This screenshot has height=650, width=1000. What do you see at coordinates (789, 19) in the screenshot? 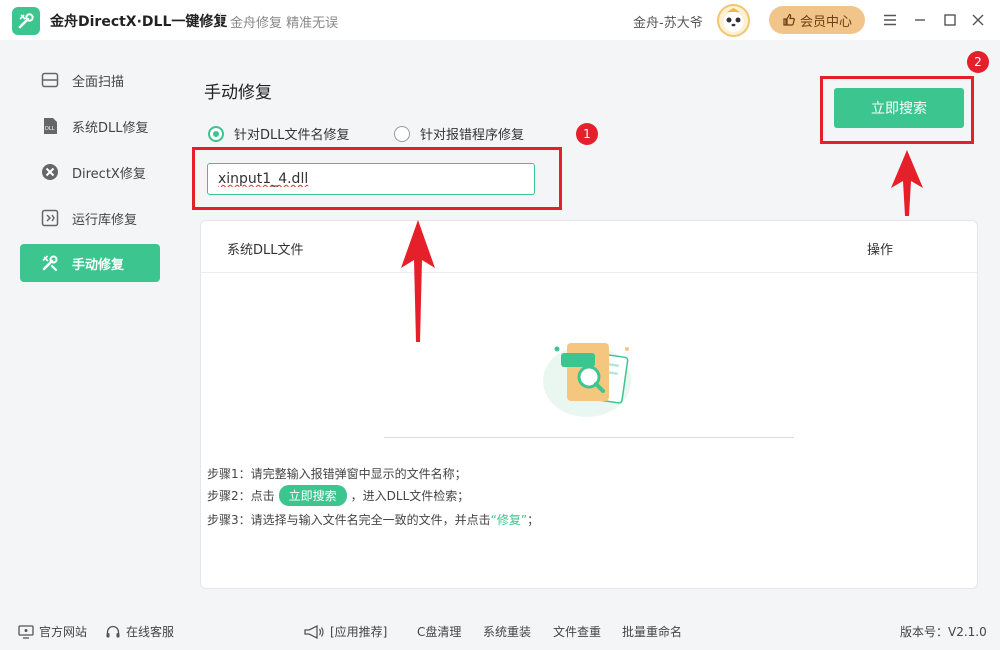
I see `thumbs-up-icon` at bounding box center [789, 19].